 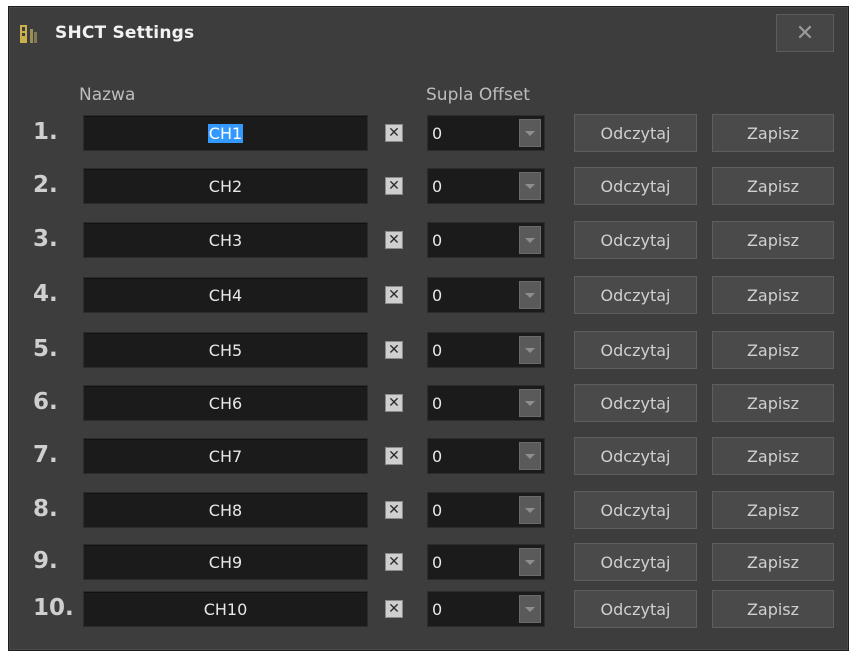 I want to click on row-number: 3., so click(x=45, y=239).